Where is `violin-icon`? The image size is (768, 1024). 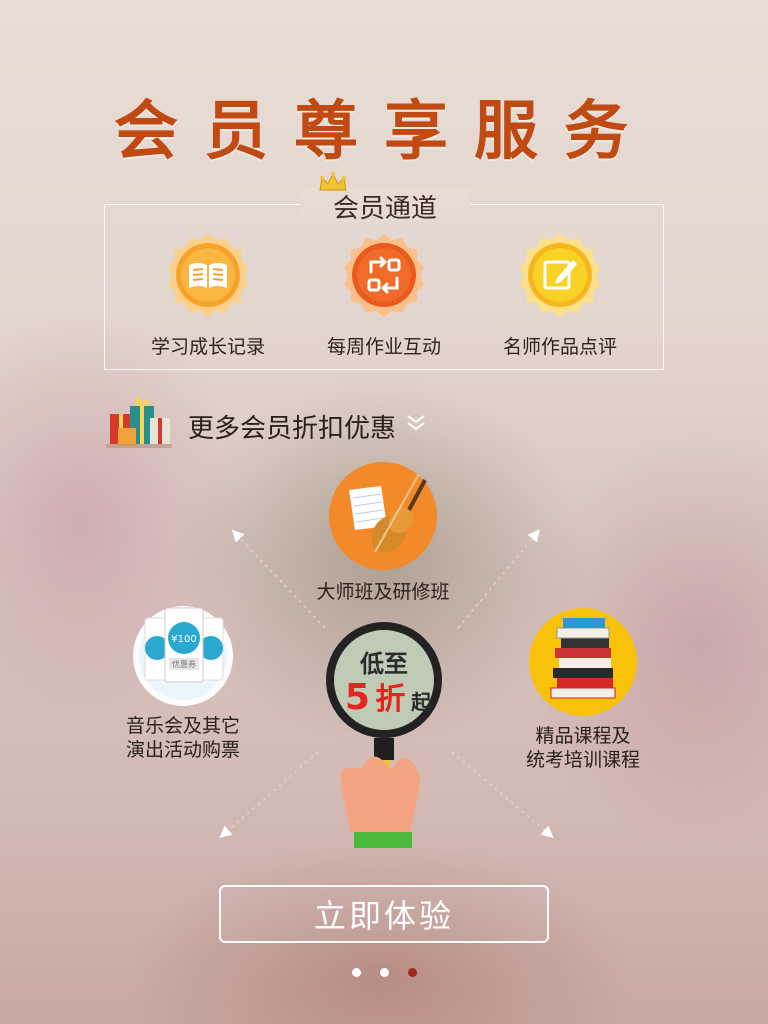
violin-icon is located at coordinates (383, 516).